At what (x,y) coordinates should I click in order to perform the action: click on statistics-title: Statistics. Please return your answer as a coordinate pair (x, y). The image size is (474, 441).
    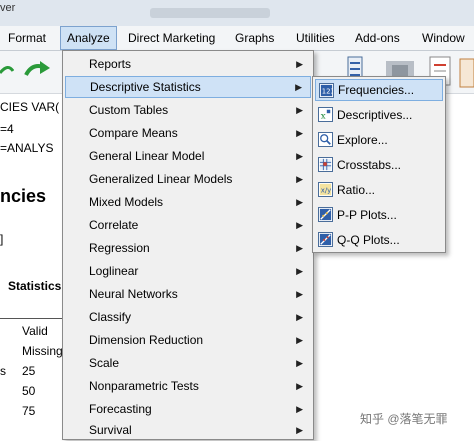
    Looking at the image, I should click on (35, 286).